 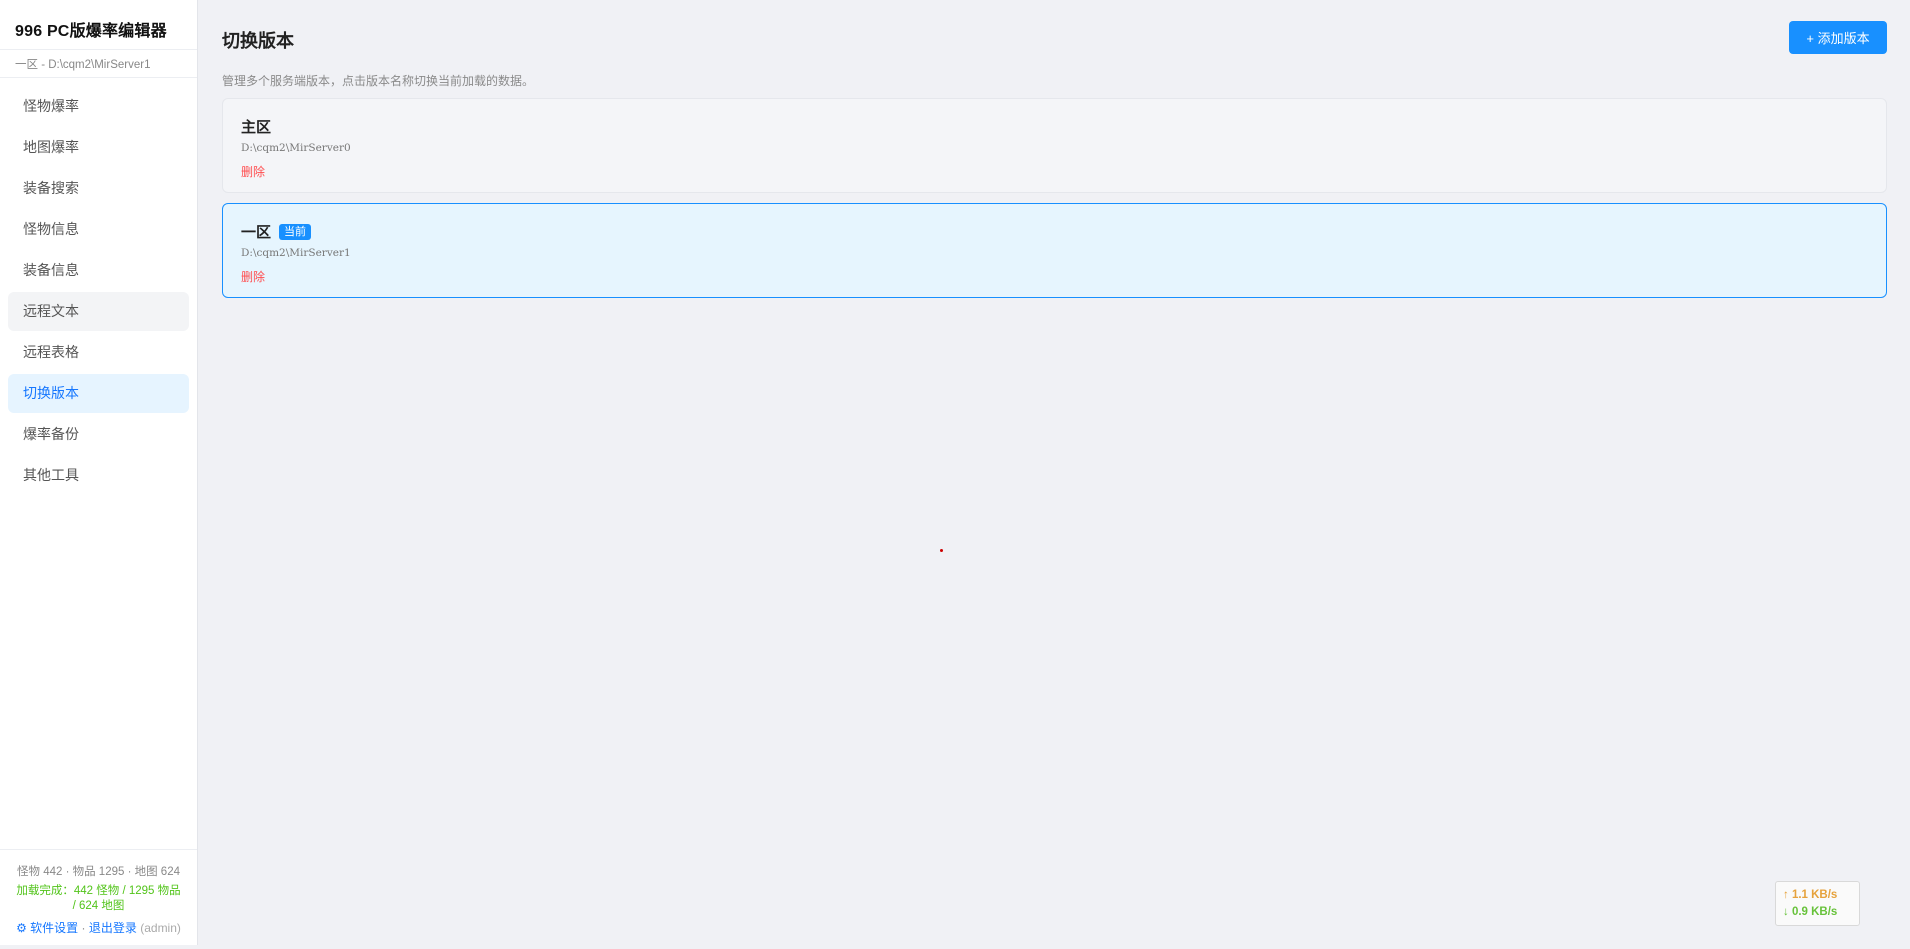 What do you see at coordinates (1054, 126) in the screenshot?
I see `version-name: 主区` at bounding box center [1054, 126].